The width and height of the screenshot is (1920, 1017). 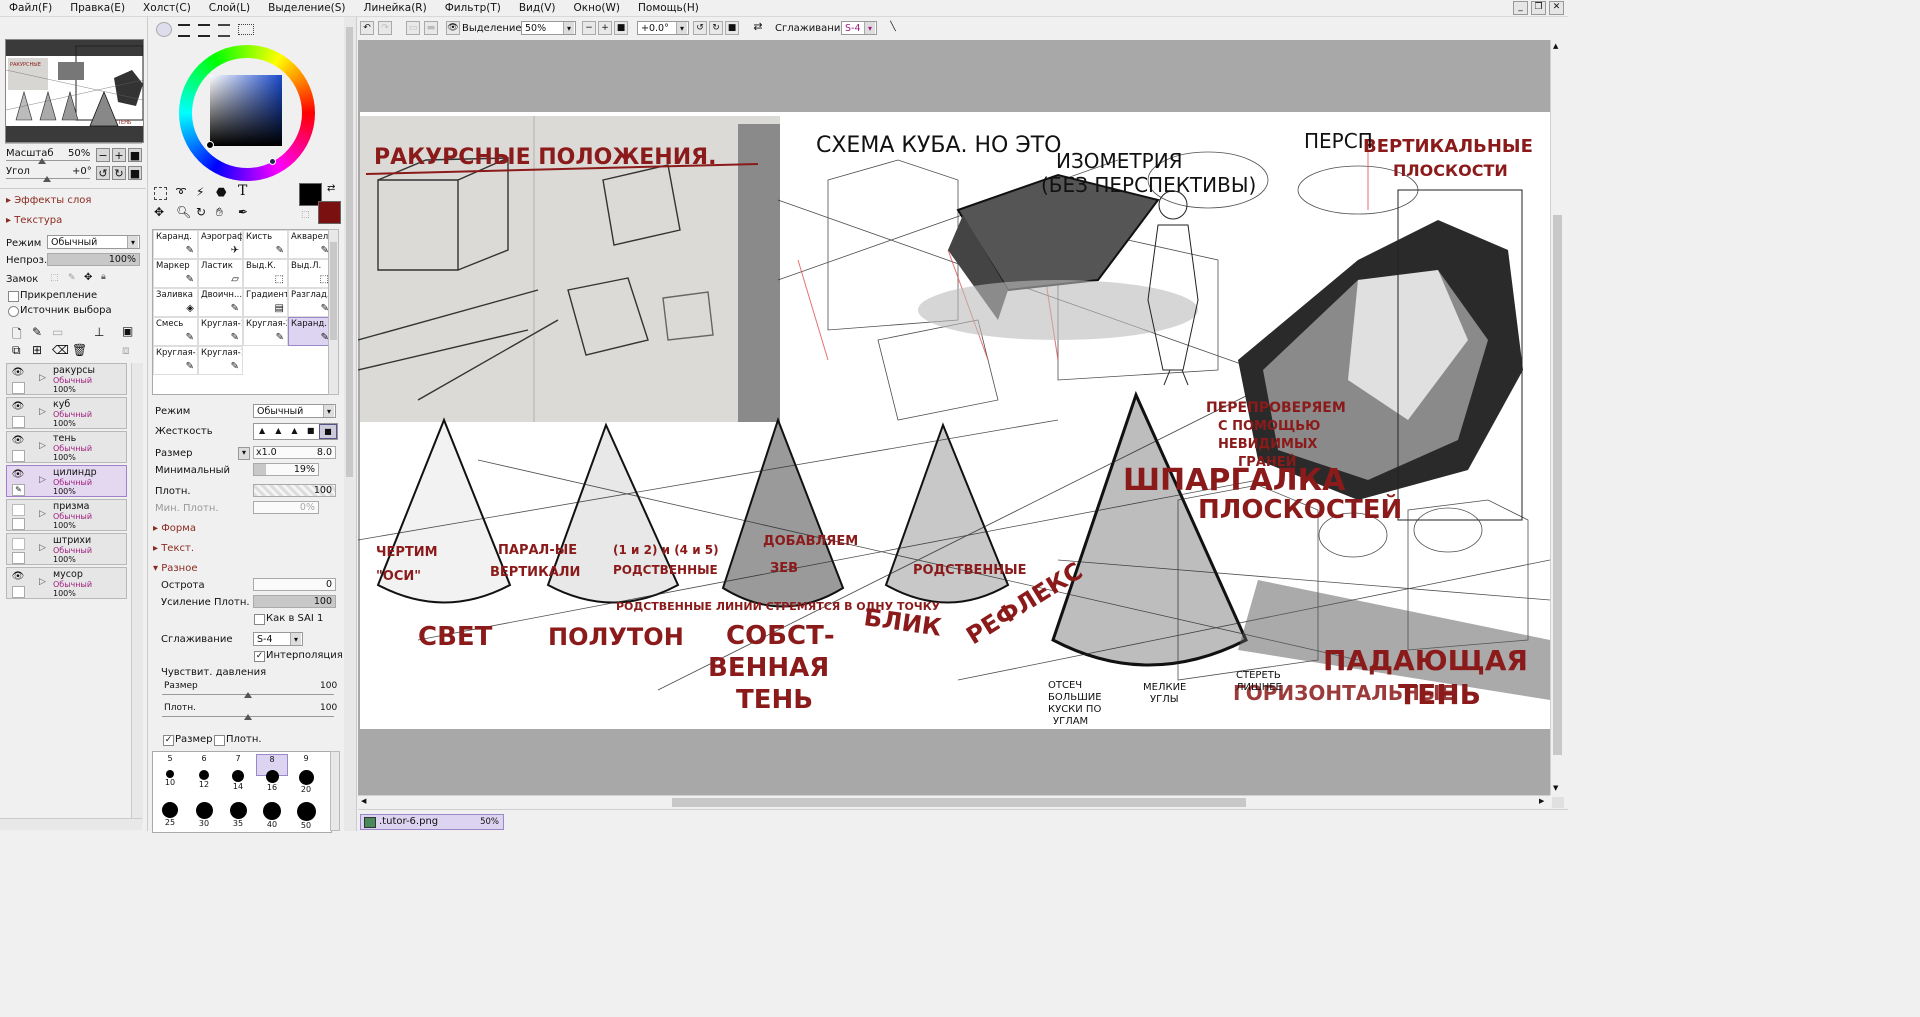 What do you see at coordinates (537, 8) in the screenshot?
I see `menu-view: Вид(V)` at bounding box center [537, 8].